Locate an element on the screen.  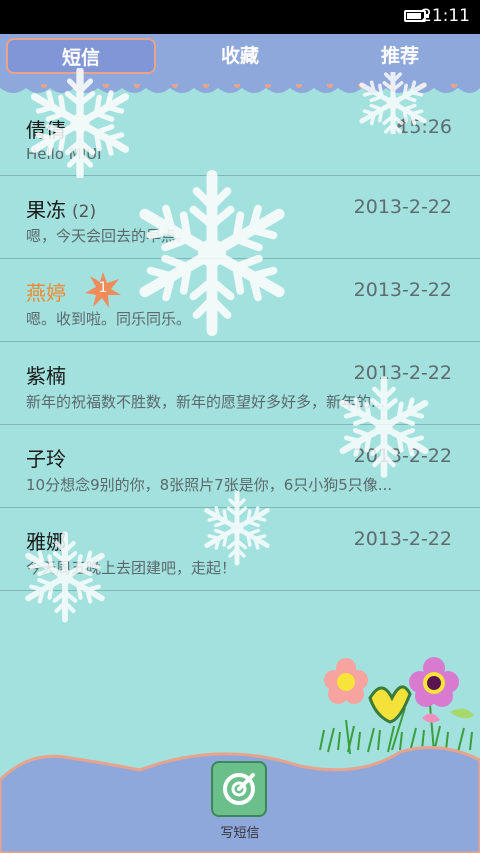
tab-favorites: 收藏 is located at coordinates (240, 56).